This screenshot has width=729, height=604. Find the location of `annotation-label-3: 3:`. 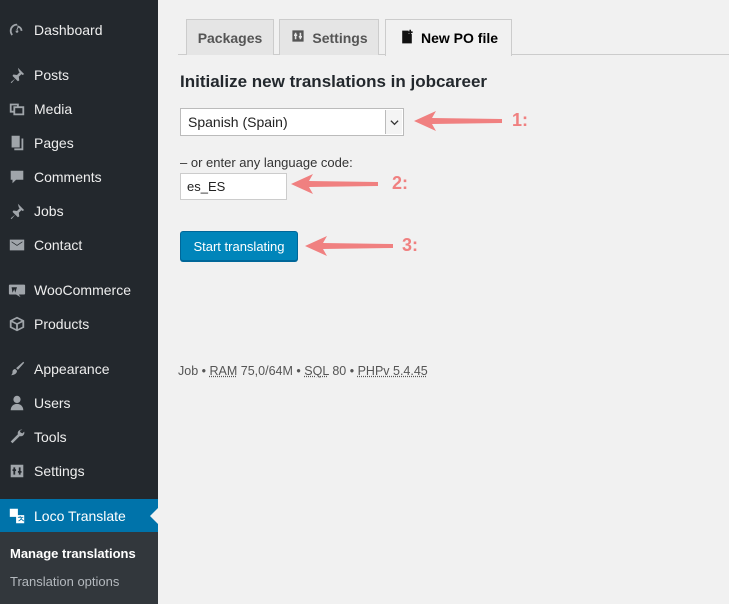

annotation-label-3: 3: is located at coordinates (410, 245).